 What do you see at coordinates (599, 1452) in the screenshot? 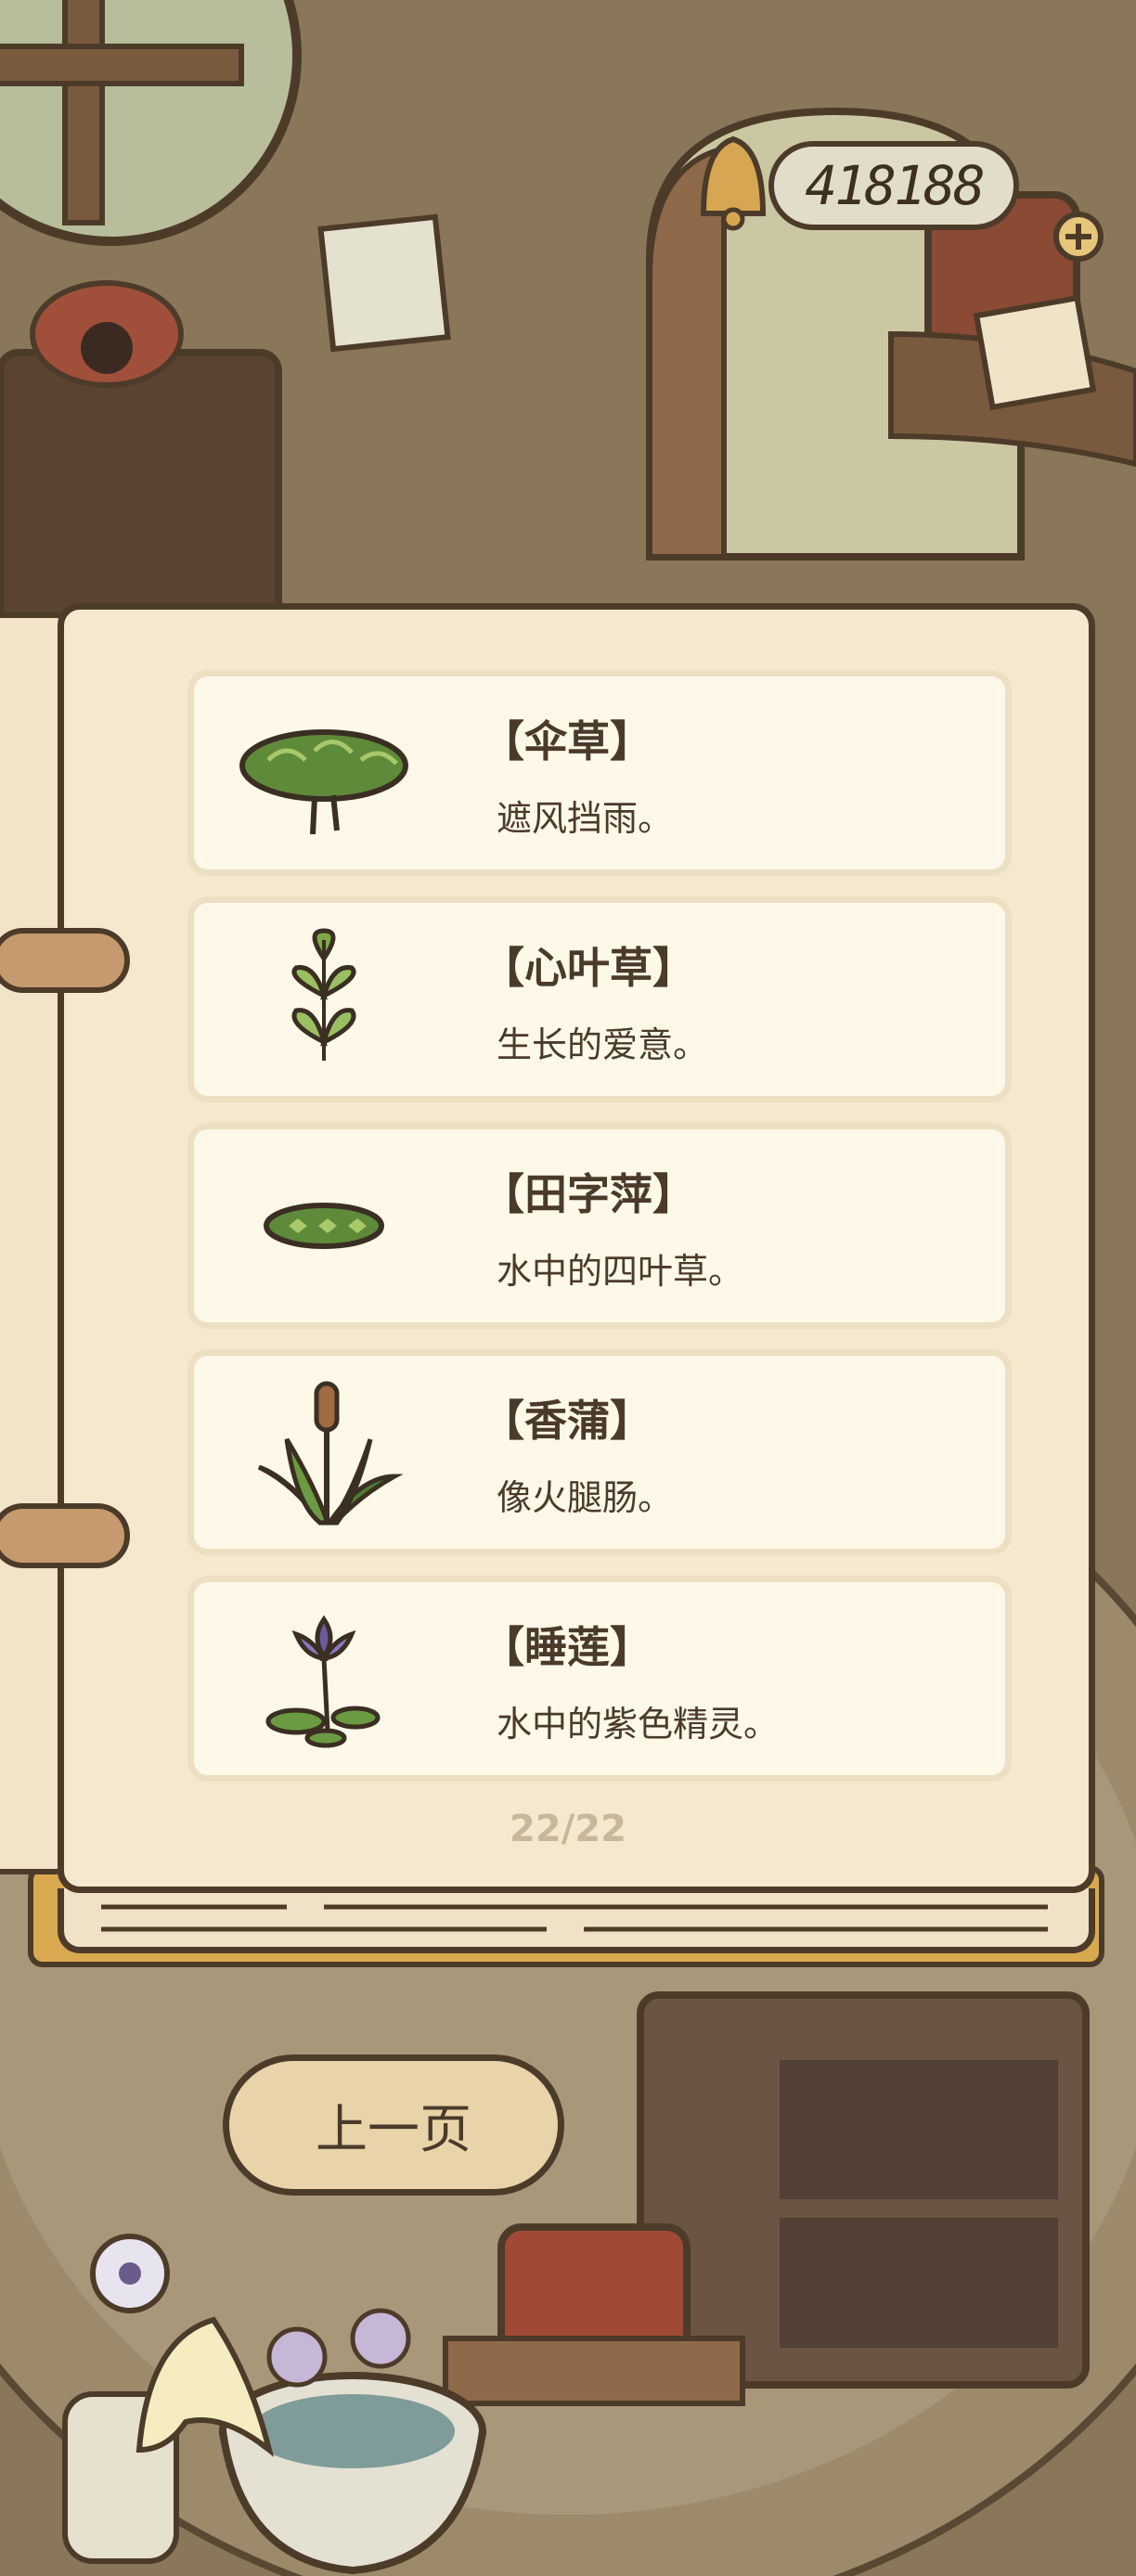
I see `list-item: 【香蒲】 像火腿肠。` at bounding box center [599, 1452].